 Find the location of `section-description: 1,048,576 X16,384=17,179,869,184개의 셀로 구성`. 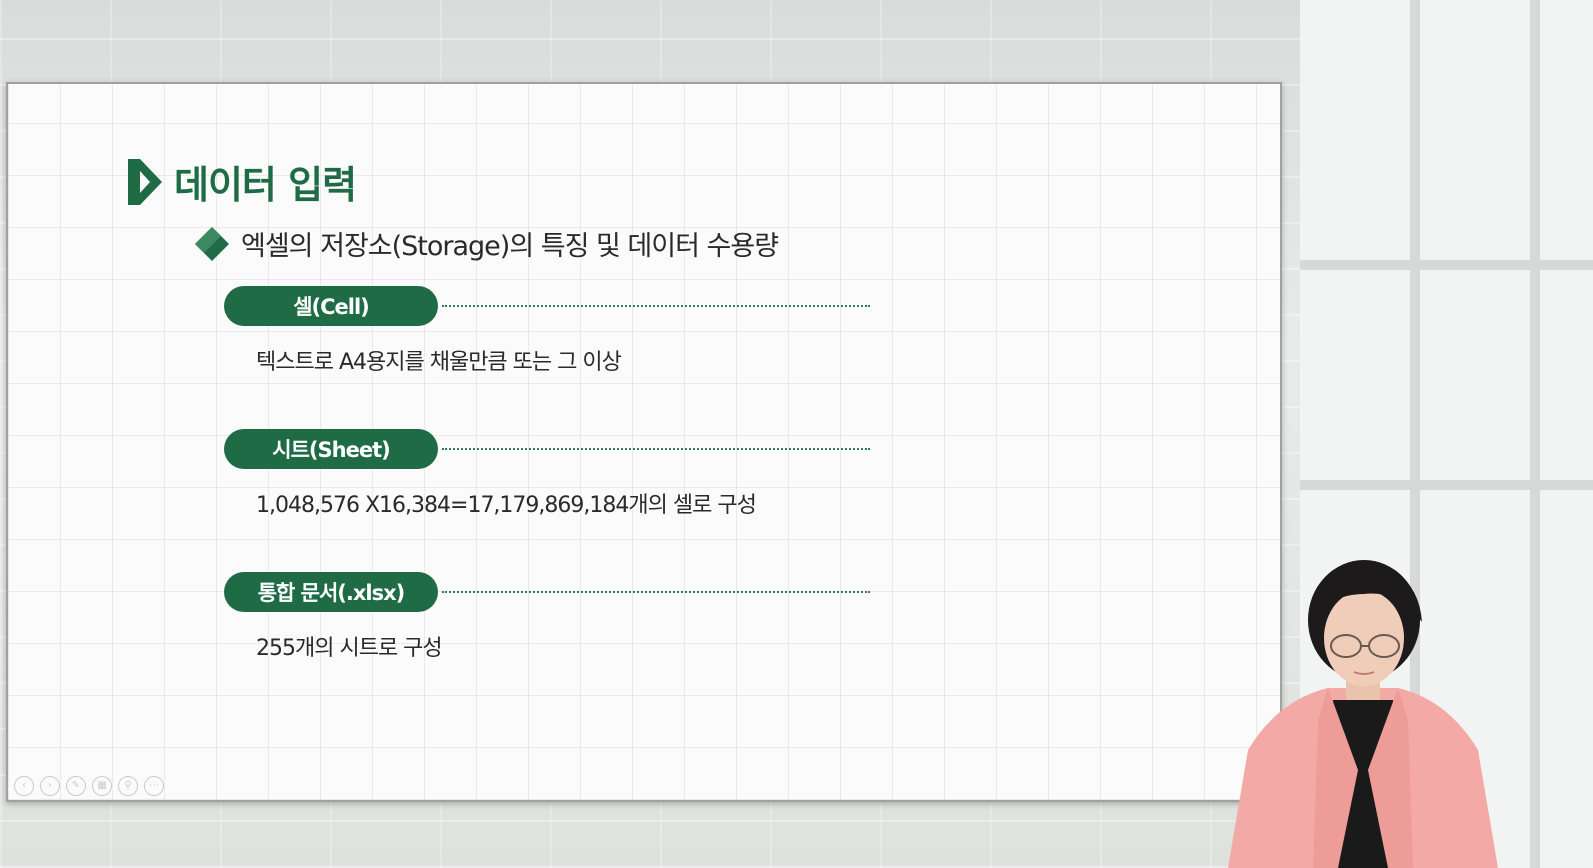

section-description: 1,048,576 X16,384=17,179,869,184개의 셀로 구성 is located at coordinates (506, 505).